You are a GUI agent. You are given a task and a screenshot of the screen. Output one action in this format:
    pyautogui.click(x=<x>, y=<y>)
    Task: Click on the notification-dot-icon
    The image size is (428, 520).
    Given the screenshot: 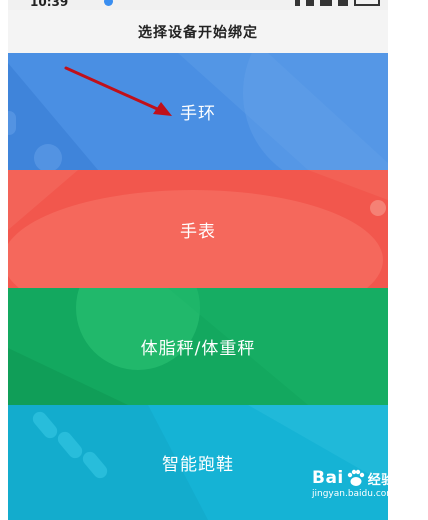 What is the action you would take?
    pyautogui.click(x=108, y=3)
    